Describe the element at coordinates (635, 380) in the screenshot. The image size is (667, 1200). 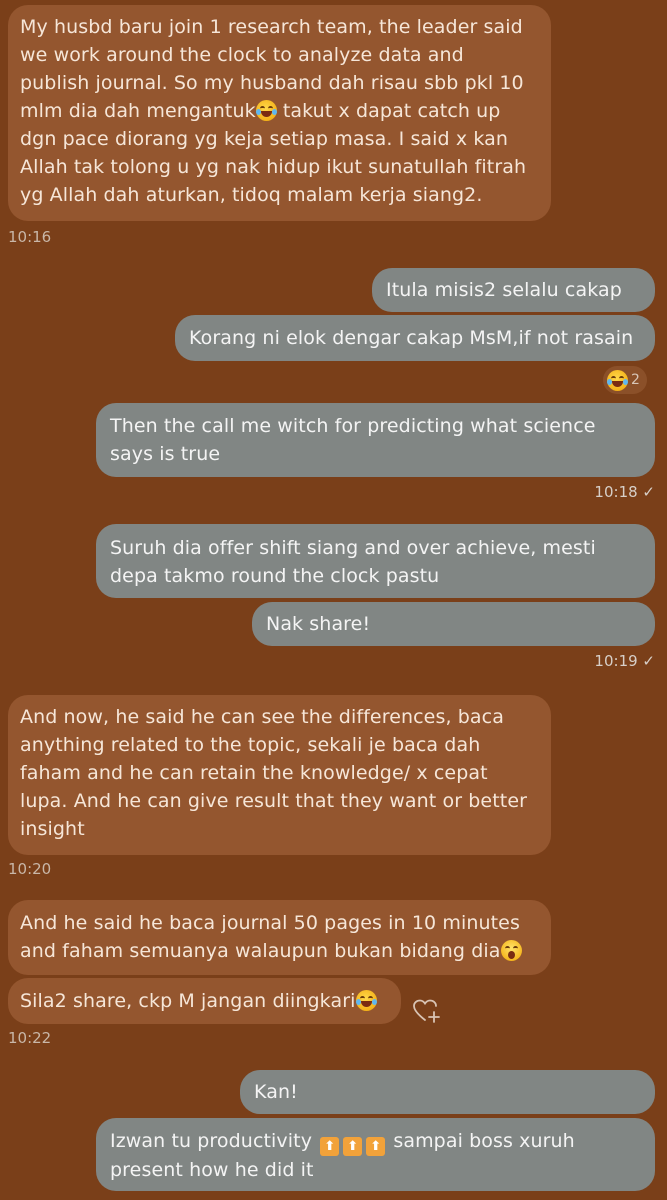
I see `reaction-count: 2` at that location.